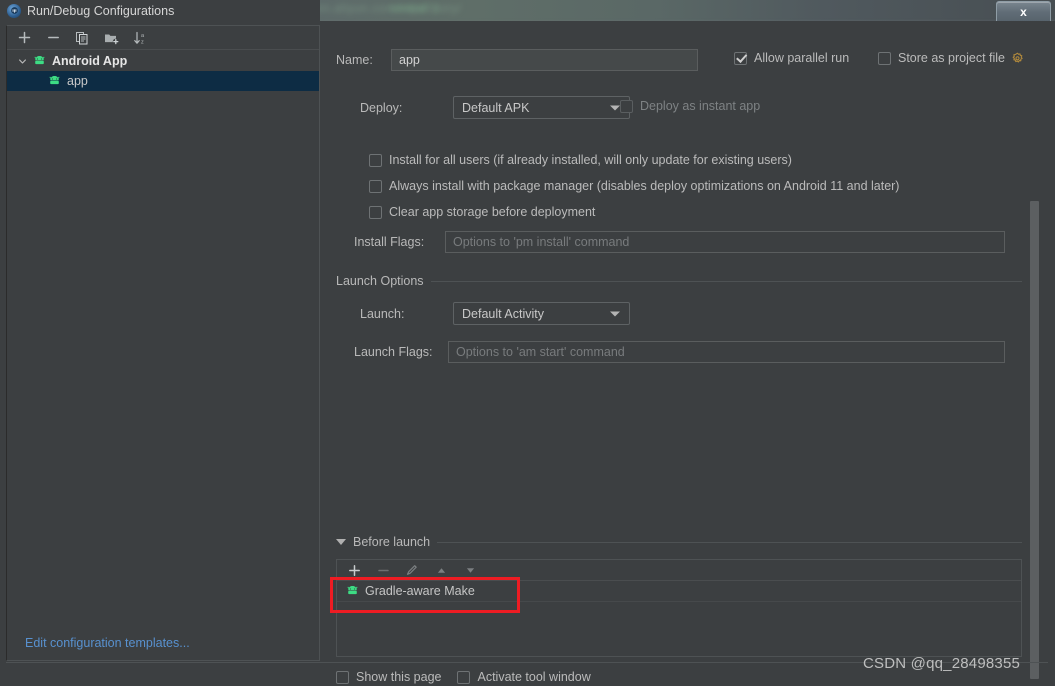 Image resolution: width=1055 pixels, height=686 pixels. Describe the element at coordinates (389, 242) in the screenshot. I see `install-flags-label: Install Flags:` at that location.